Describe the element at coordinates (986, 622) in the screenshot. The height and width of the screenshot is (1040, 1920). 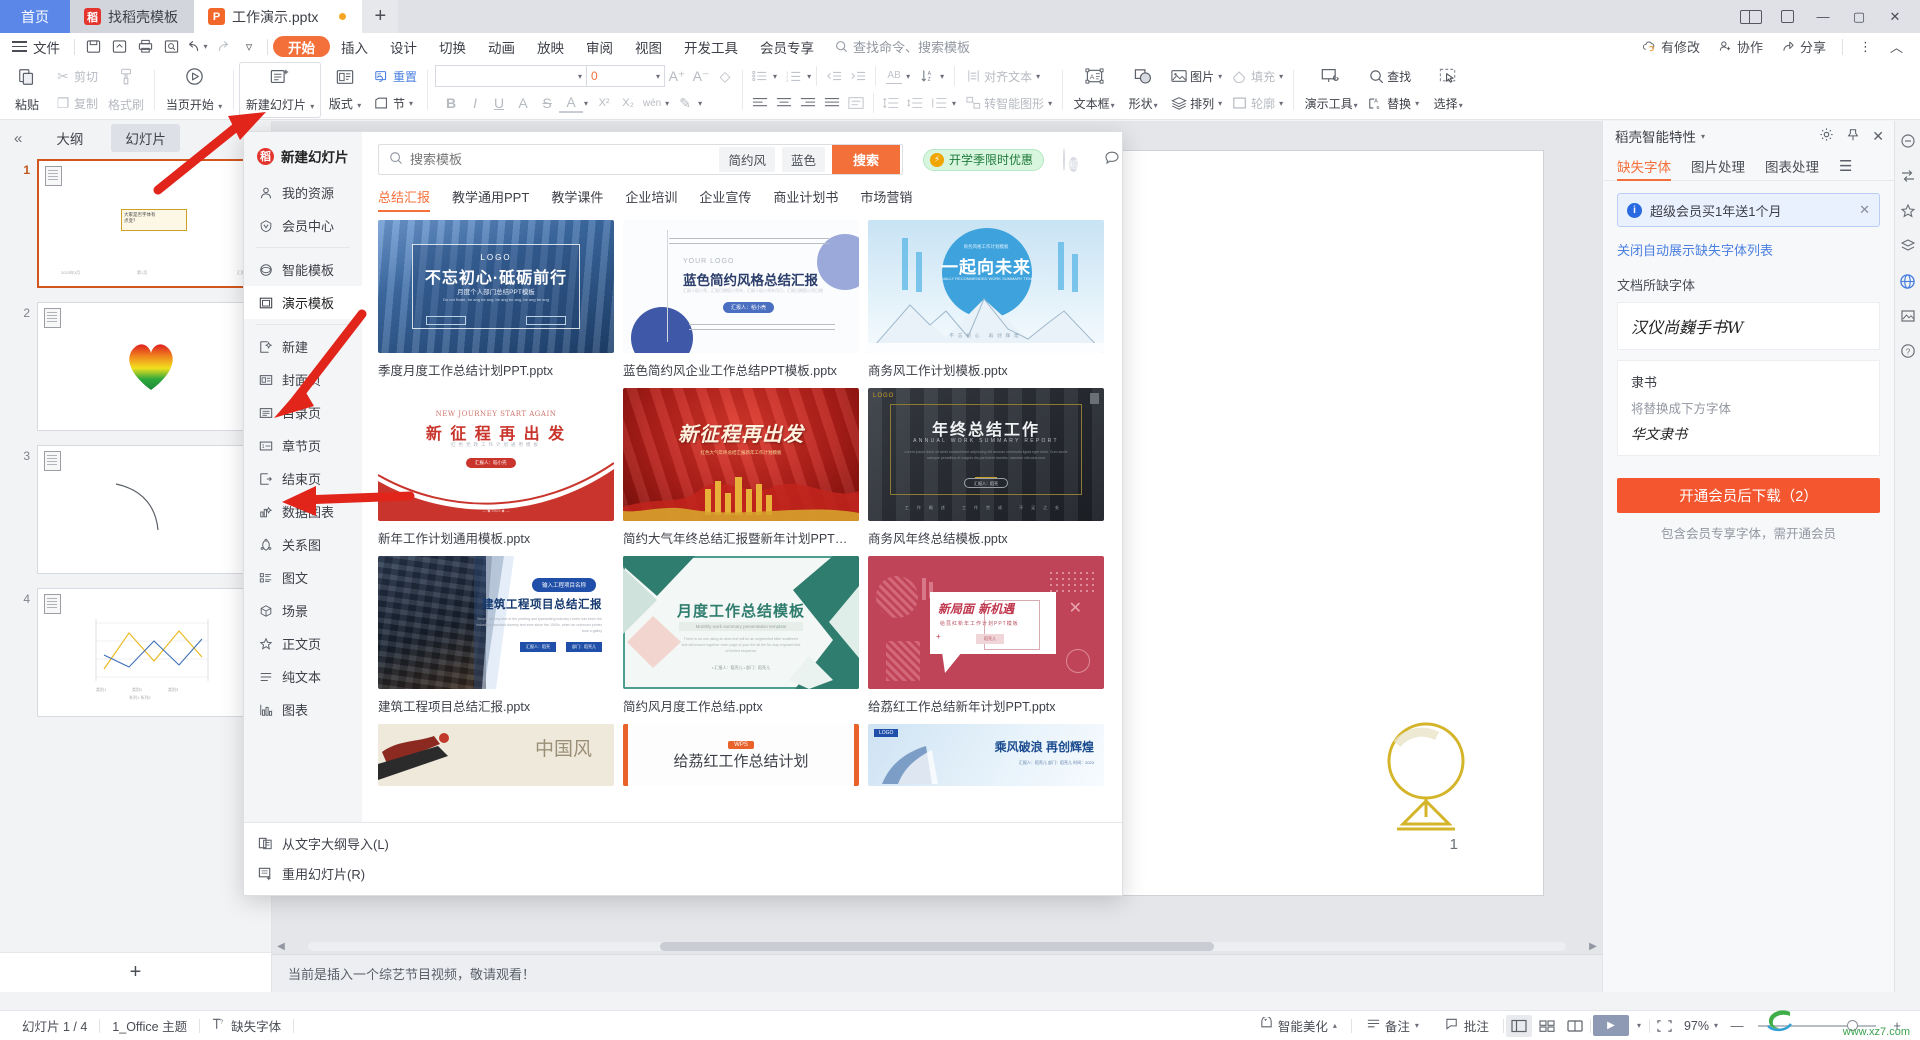
I see `template-thumbnail: ✕ 新局面 新机遇 给荔红新年工作计划PPT模板 稻壳儿 +` at that location.